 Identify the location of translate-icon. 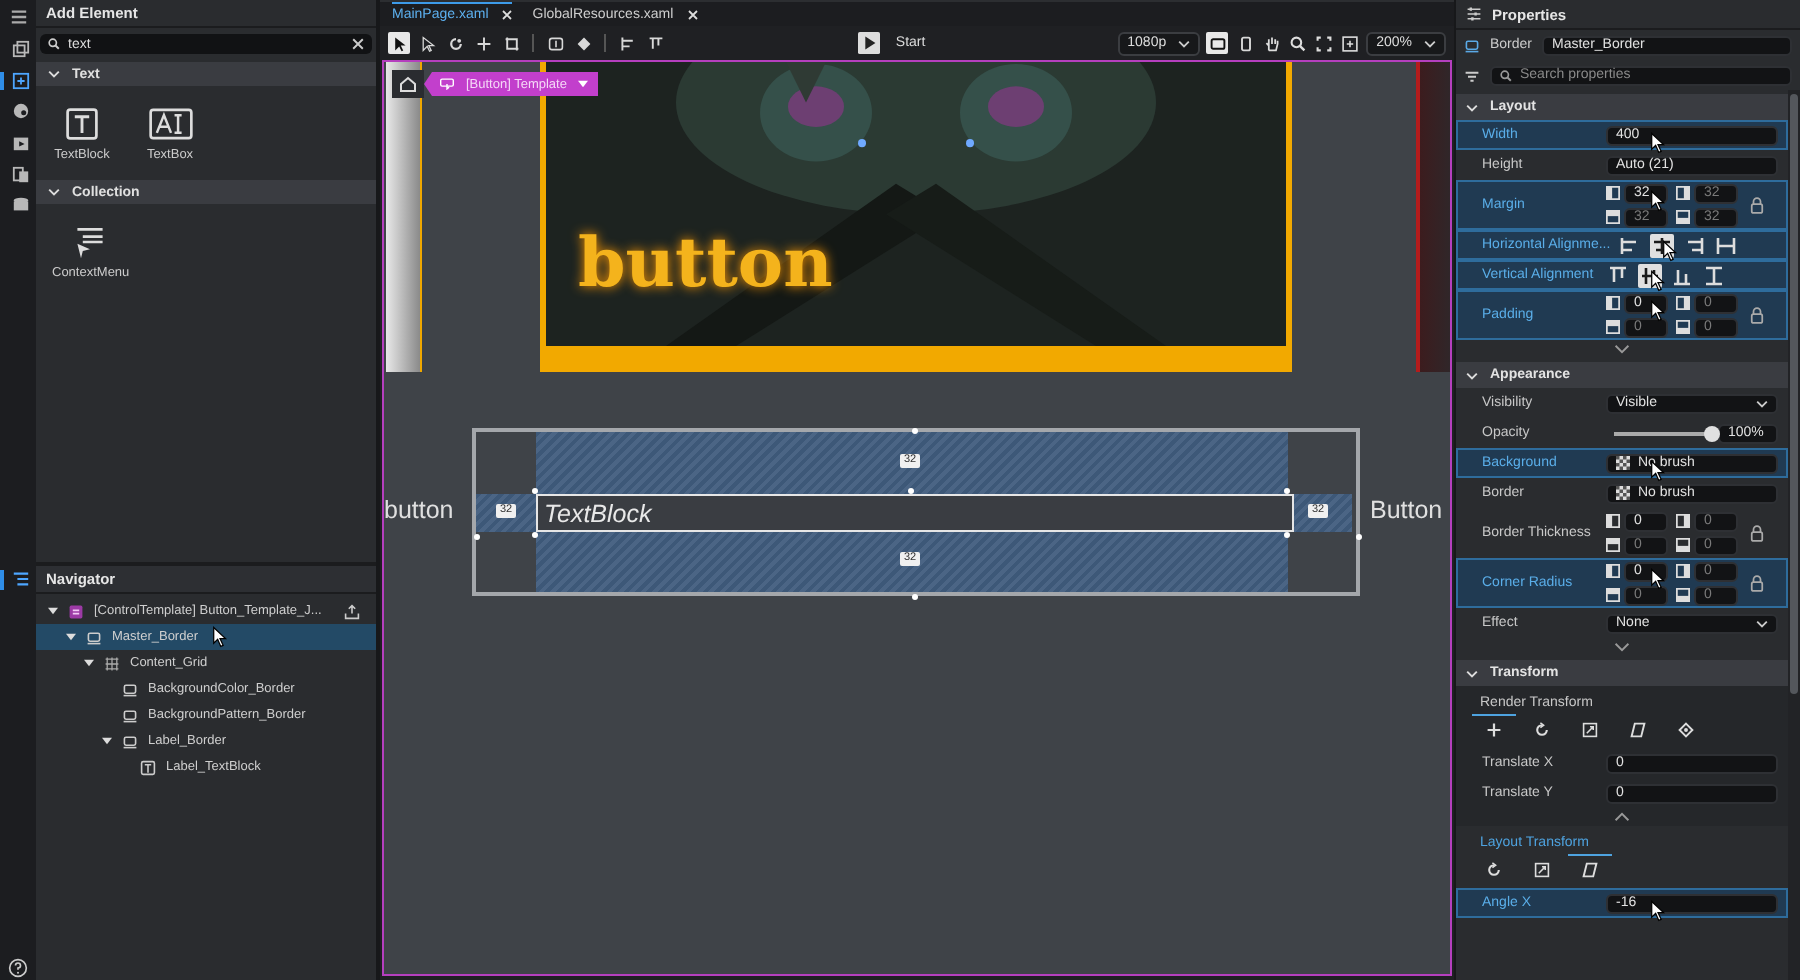
(1494, 728).